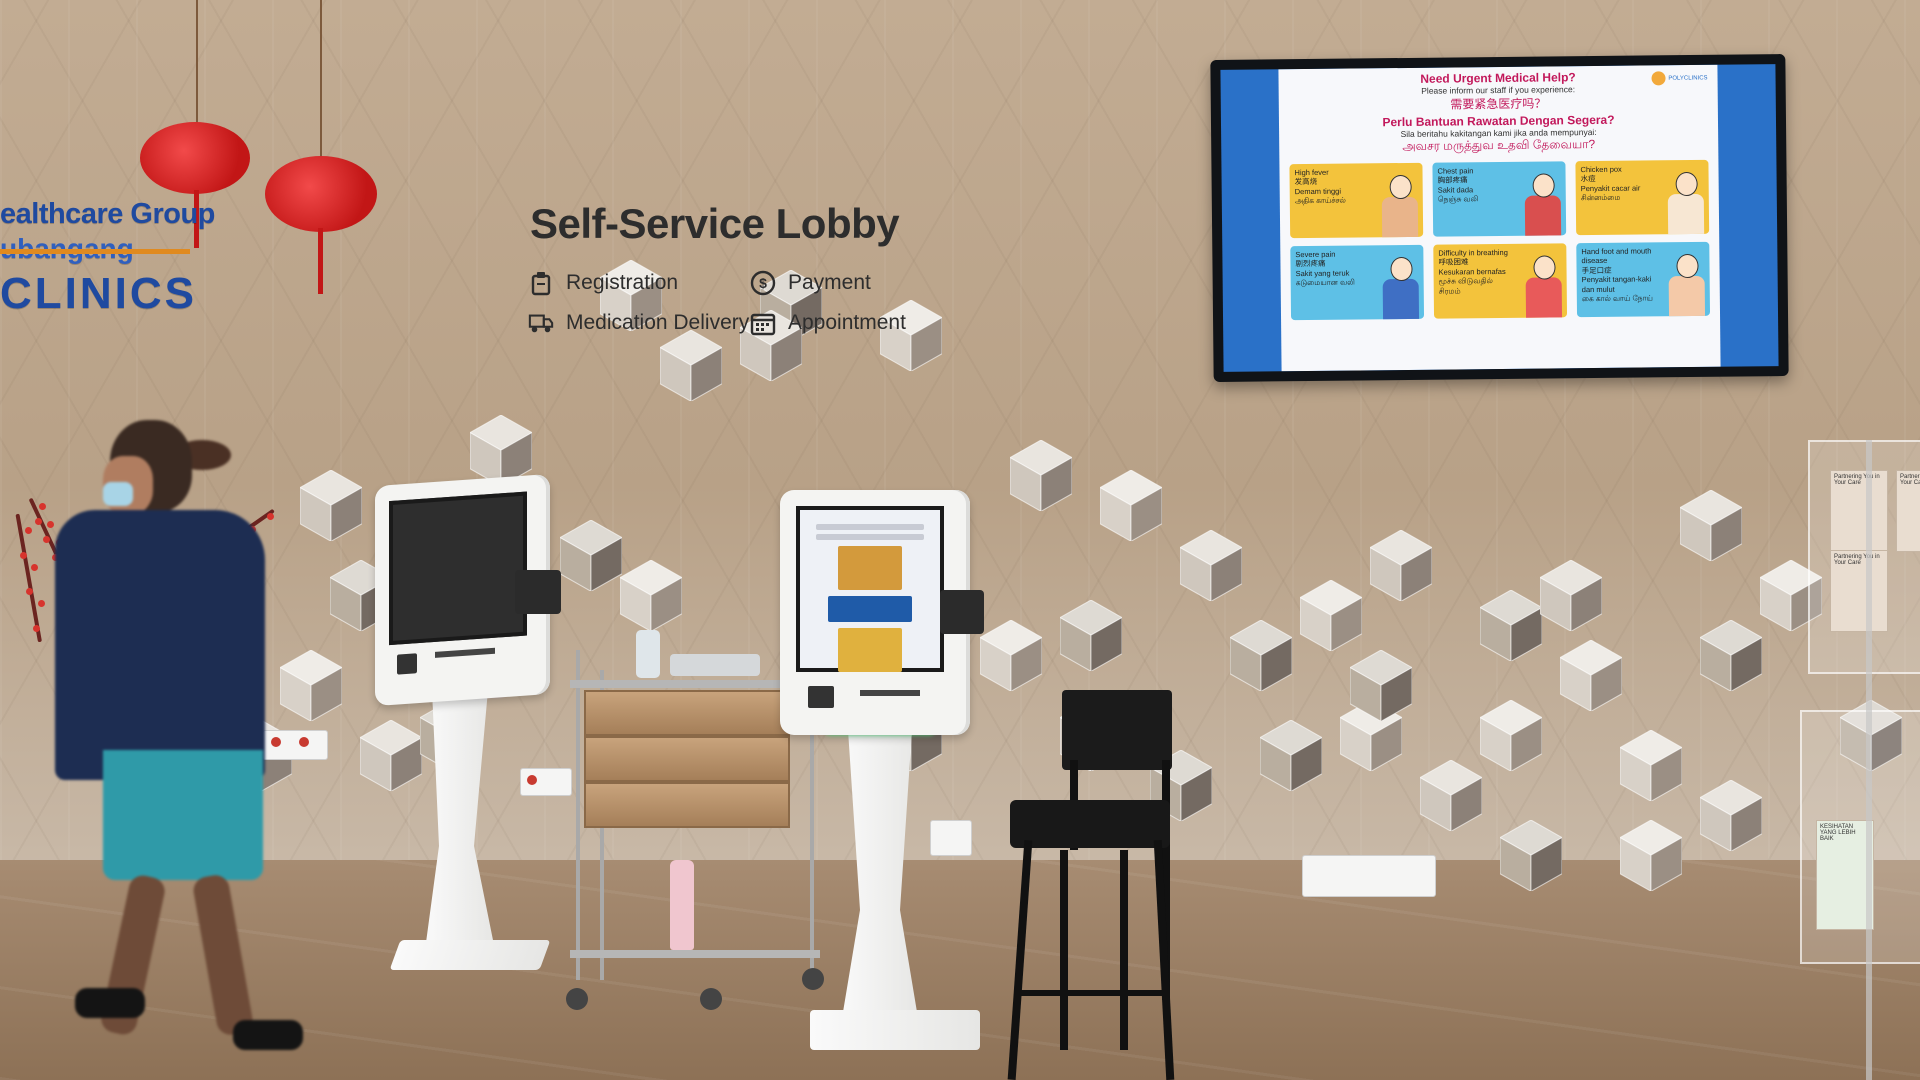 Image resolution: width=1920 pixels, height=1080 pixels. Describe the element at coordinates (160, 645) in the screenshot. I see `navy-jacket` at that location.